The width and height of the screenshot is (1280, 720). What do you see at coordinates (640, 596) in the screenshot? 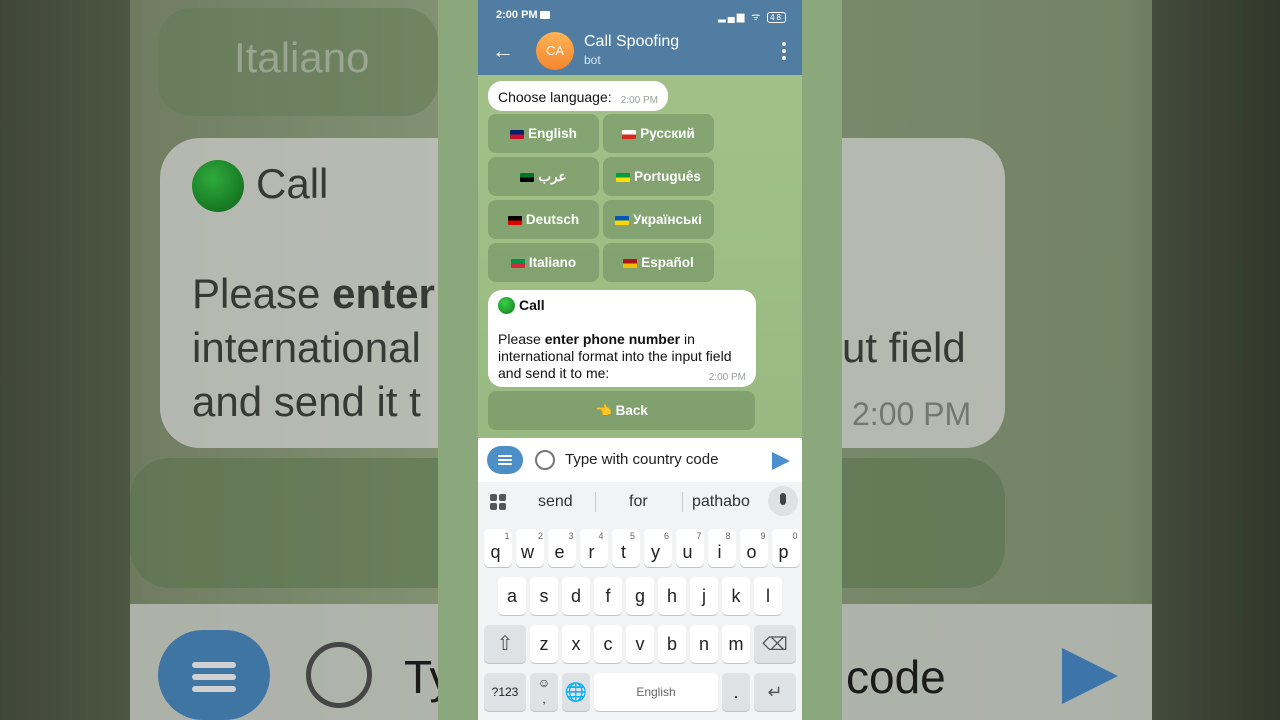
I see `key-g: g` at bounding box center [640, 596].